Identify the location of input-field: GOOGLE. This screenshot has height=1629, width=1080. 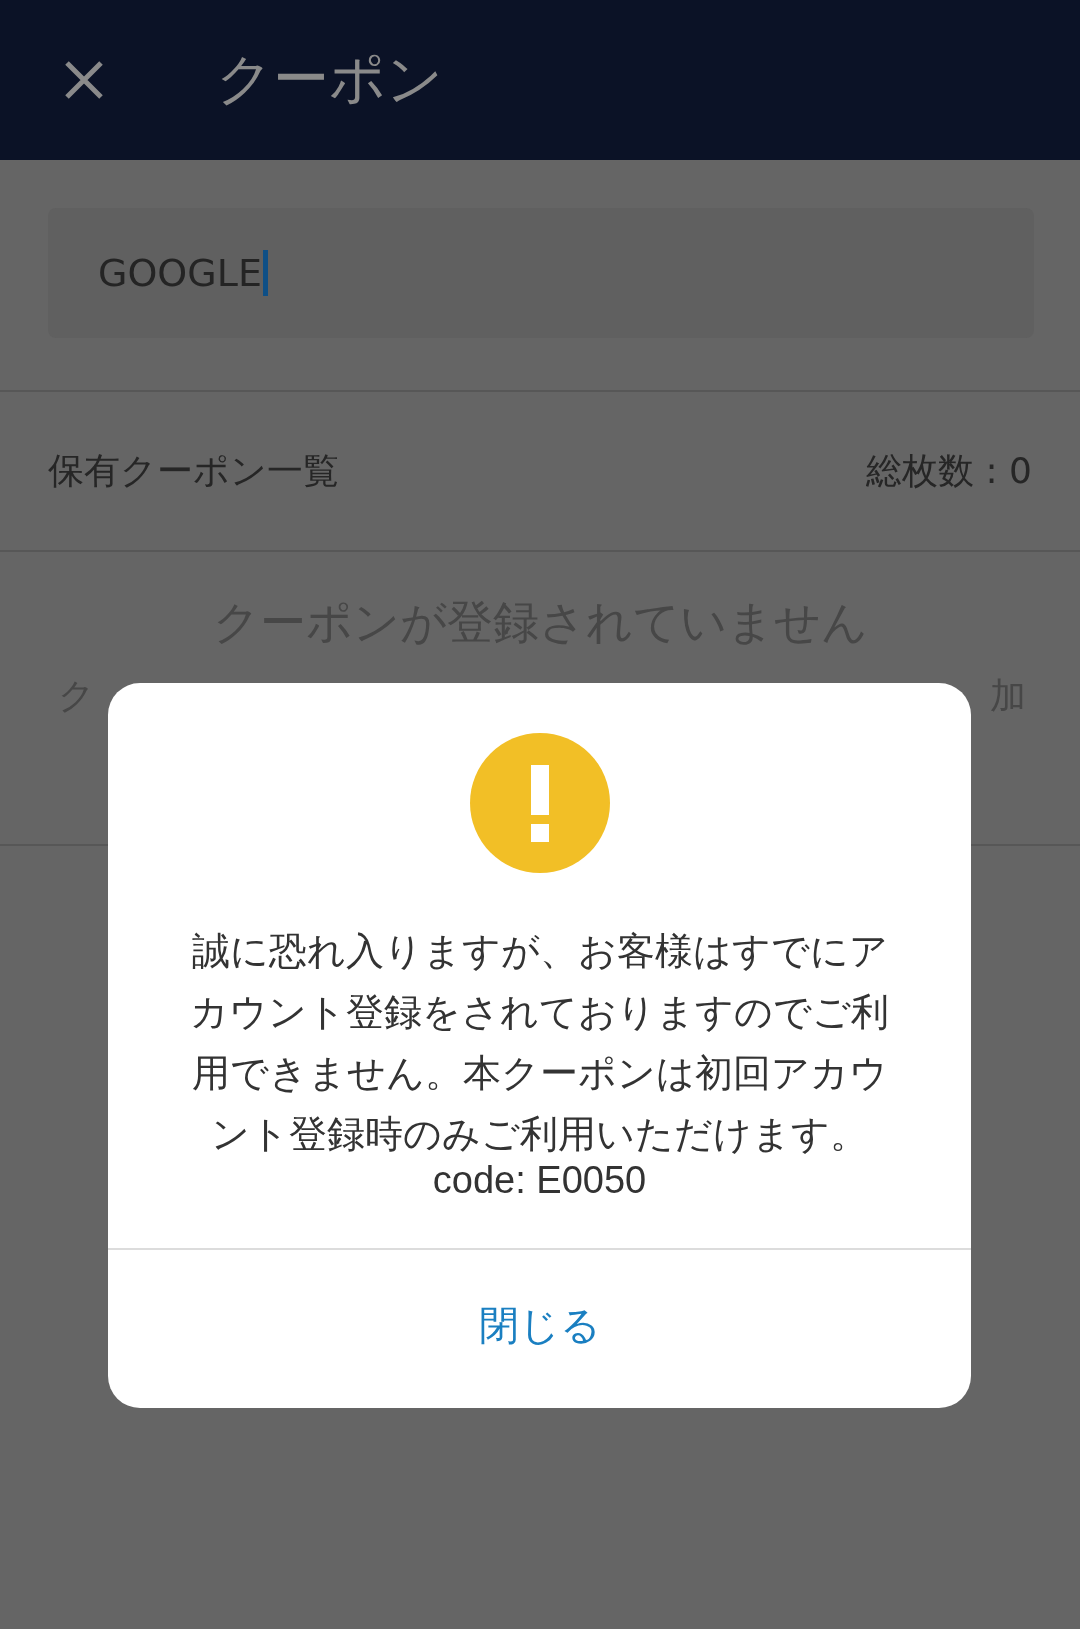
(541, 273).